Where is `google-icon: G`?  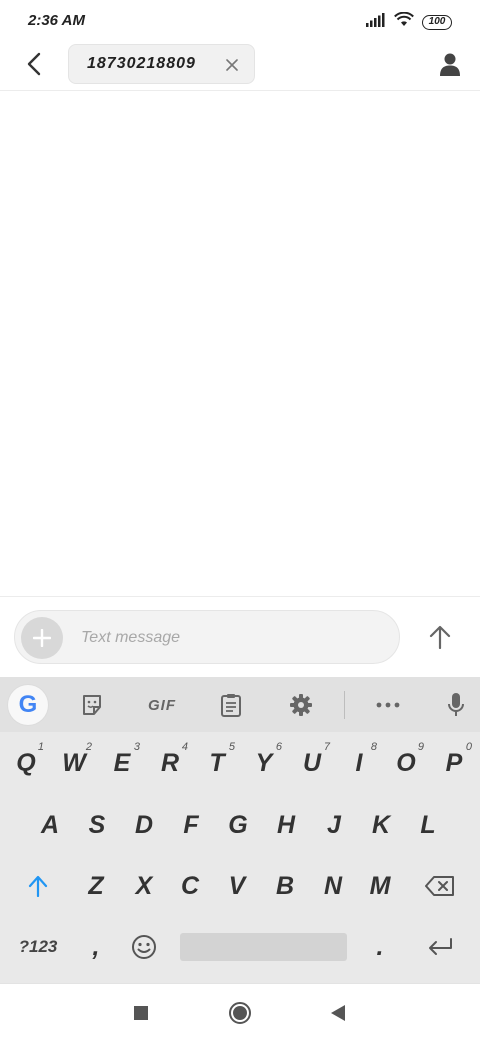
google-icon: G is located at coordinates (28, 704).